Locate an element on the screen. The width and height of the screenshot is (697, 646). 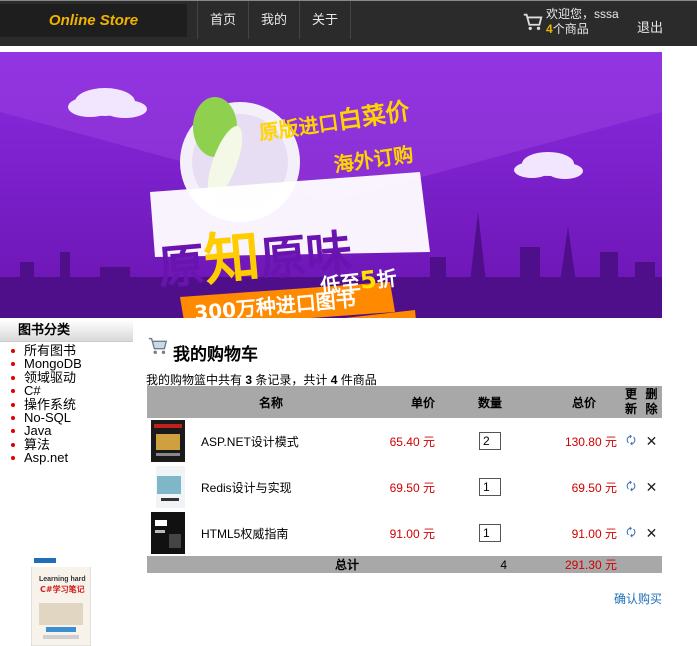
category-link-aspnet: Asp.net is located at coordinates (46, 457).